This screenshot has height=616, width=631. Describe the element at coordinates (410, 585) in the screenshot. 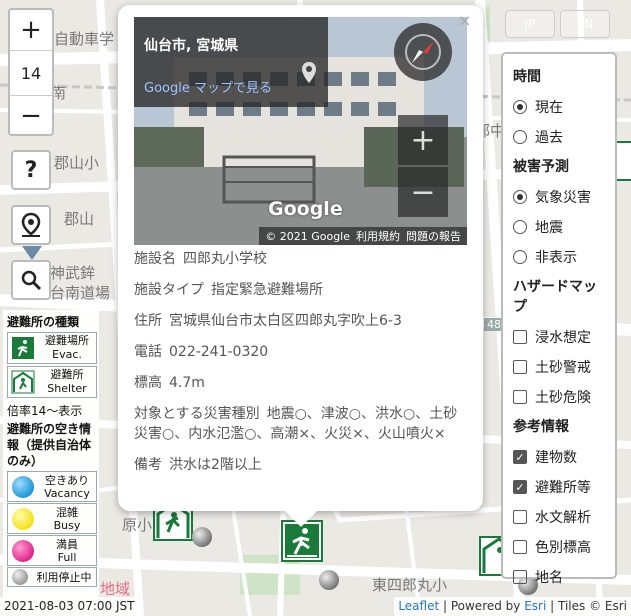

I see `map-label: 東四郎丸小` at that location.